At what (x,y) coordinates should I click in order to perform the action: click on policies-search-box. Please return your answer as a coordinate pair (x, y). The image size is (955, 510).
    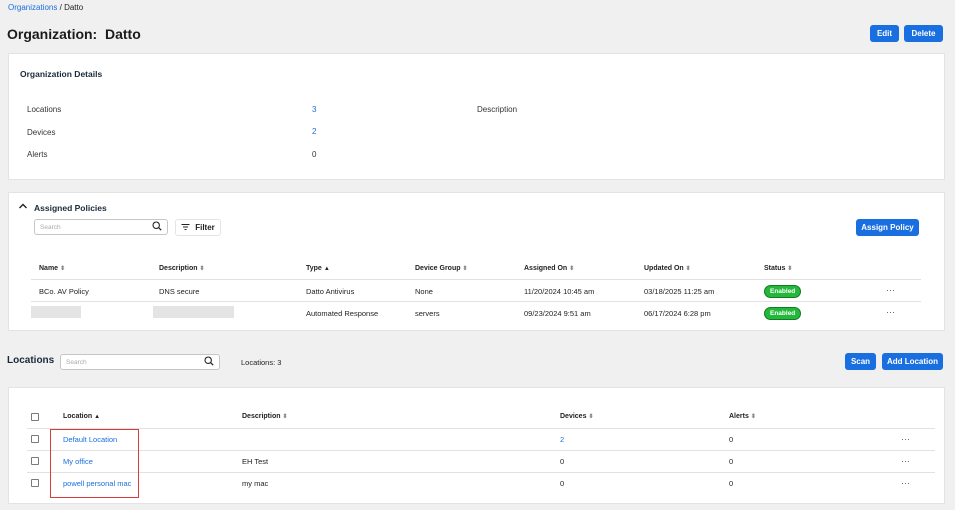
    Looking at the image, I should click on (101, 227).